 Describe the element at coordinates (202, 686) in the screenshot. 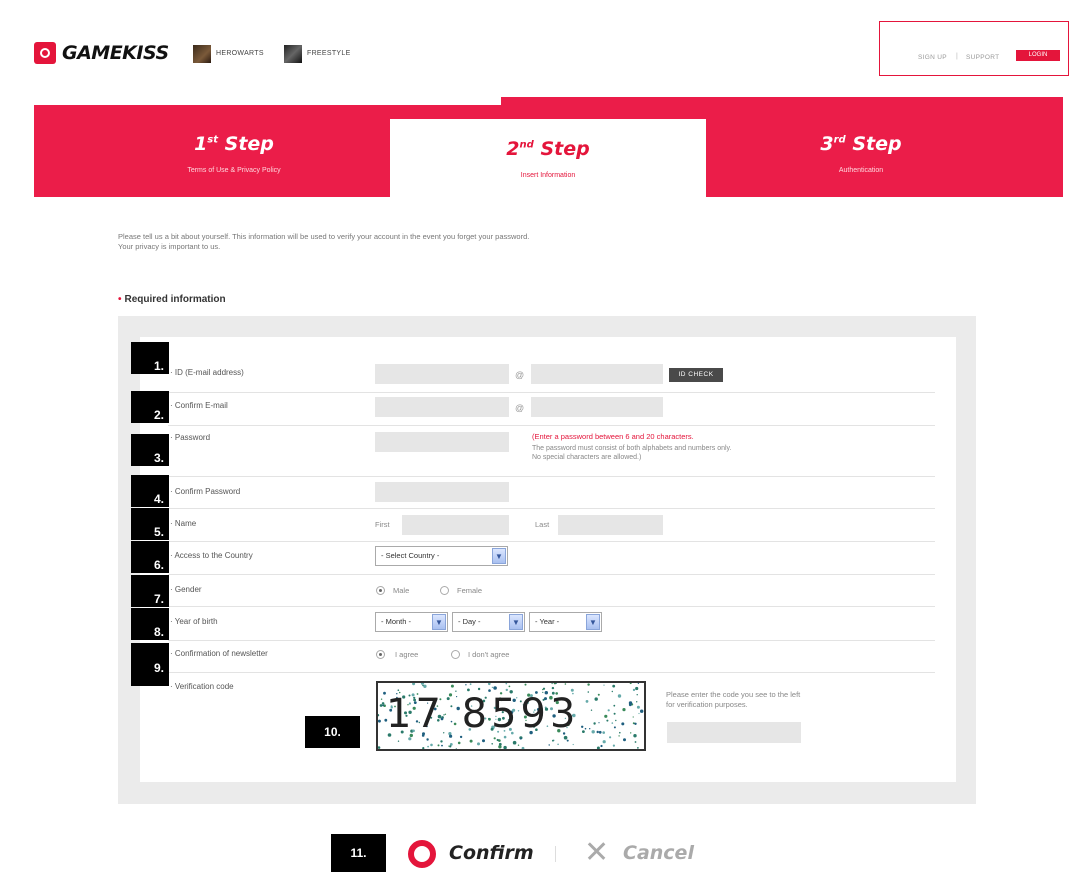

I see `verification-label: · Verification code` at that location.